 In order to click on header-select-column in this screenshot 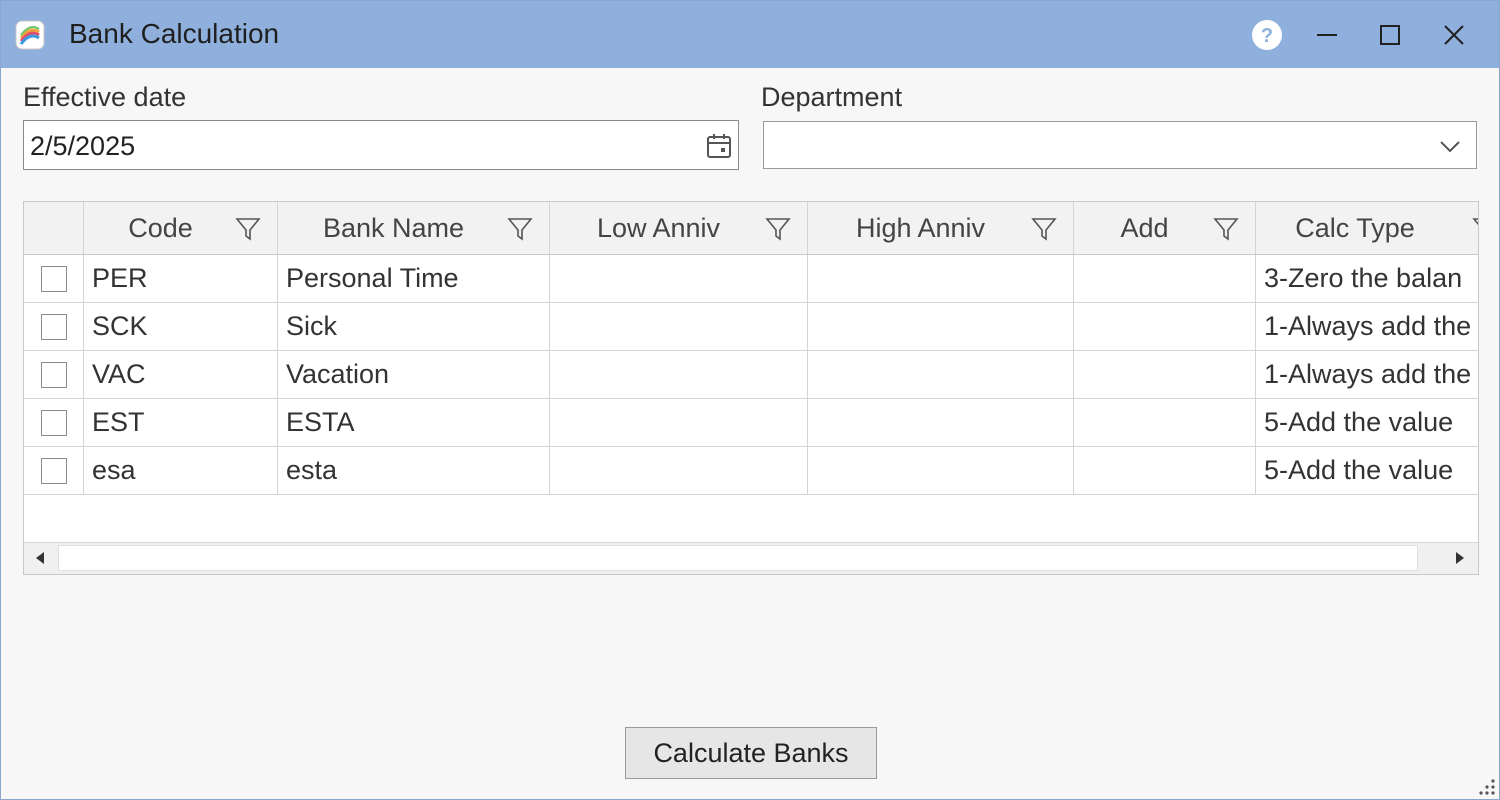, I will do `click(54, 228)`.